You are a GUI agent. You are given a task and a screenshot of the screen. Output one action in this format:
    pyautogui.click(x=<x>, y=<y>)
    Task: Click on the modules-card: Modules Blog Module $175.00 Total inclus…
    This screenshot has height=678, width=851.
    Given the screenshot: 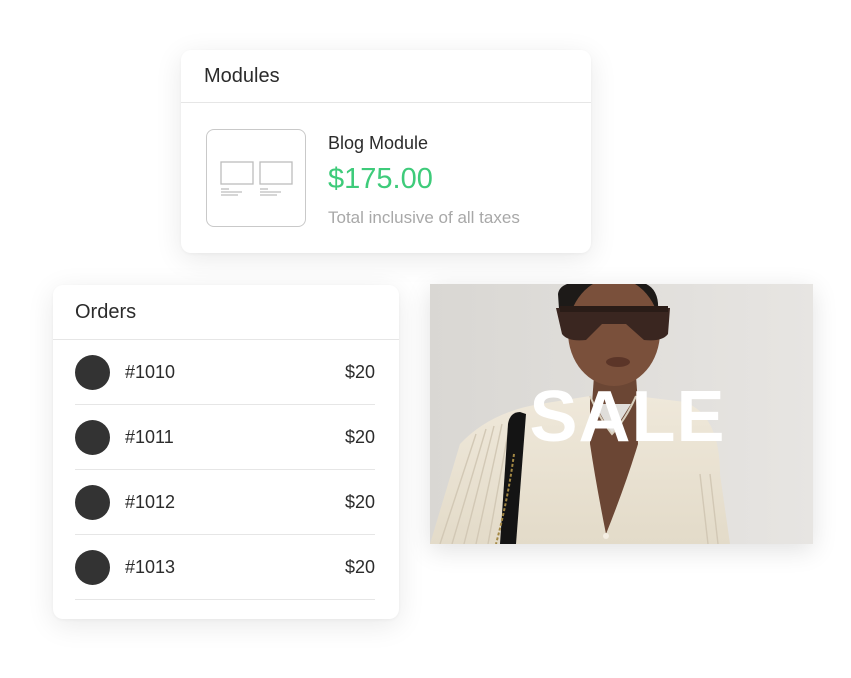 What is the action you would take?
    pyautogui.click(x=386, y=151)
    